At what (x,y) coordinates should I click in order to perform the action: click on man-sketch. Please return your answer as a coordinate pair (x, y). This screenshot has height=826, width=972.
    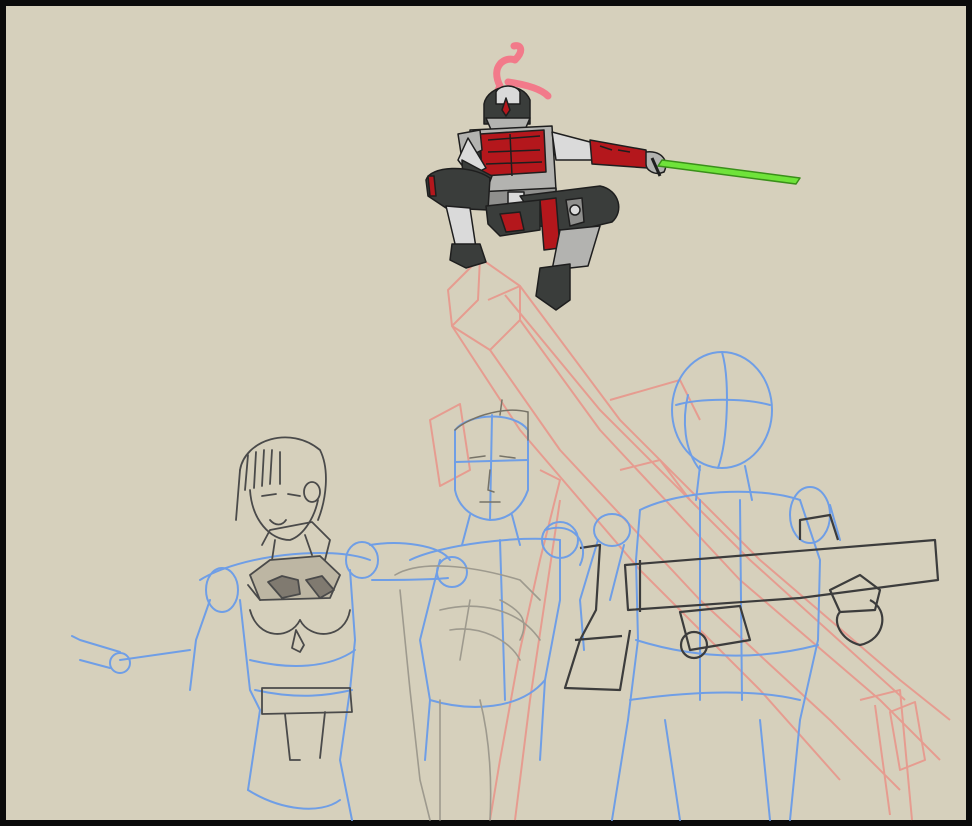
    Looking at the image, I should click on (489, 610).